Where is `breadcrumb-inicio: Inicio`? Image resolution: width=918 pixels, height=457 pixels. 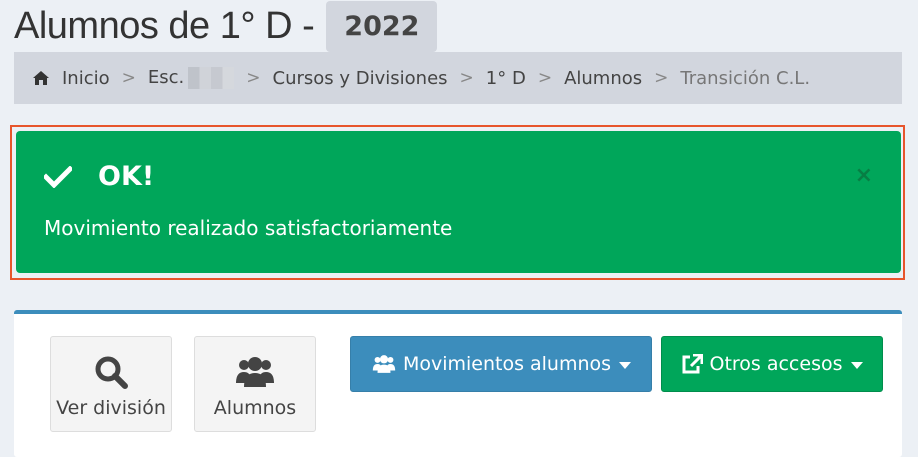
breadcrumb-inicio: Inicio is located at coordinates (86, 78).